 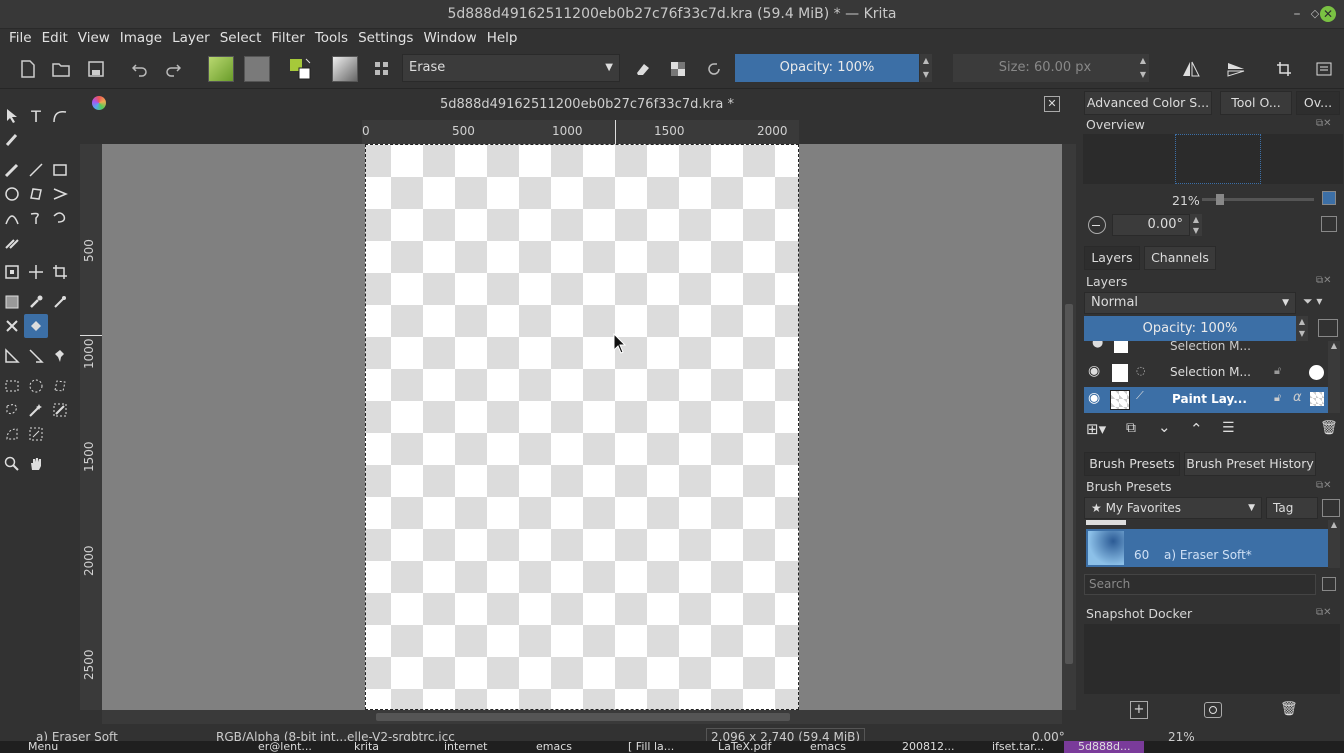 What do you see at coordinates (331, 38) in the screenshot?
I see `menu-tools: Tools` at bounding box center [331, 38].